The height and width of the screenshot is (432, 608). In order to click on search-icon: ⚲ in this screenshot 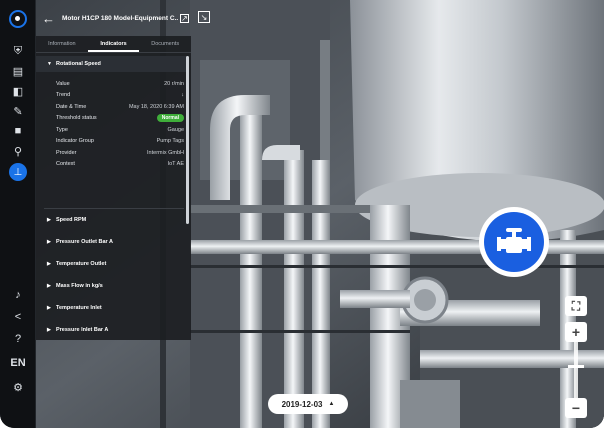, I will do `click(18, 151)`.